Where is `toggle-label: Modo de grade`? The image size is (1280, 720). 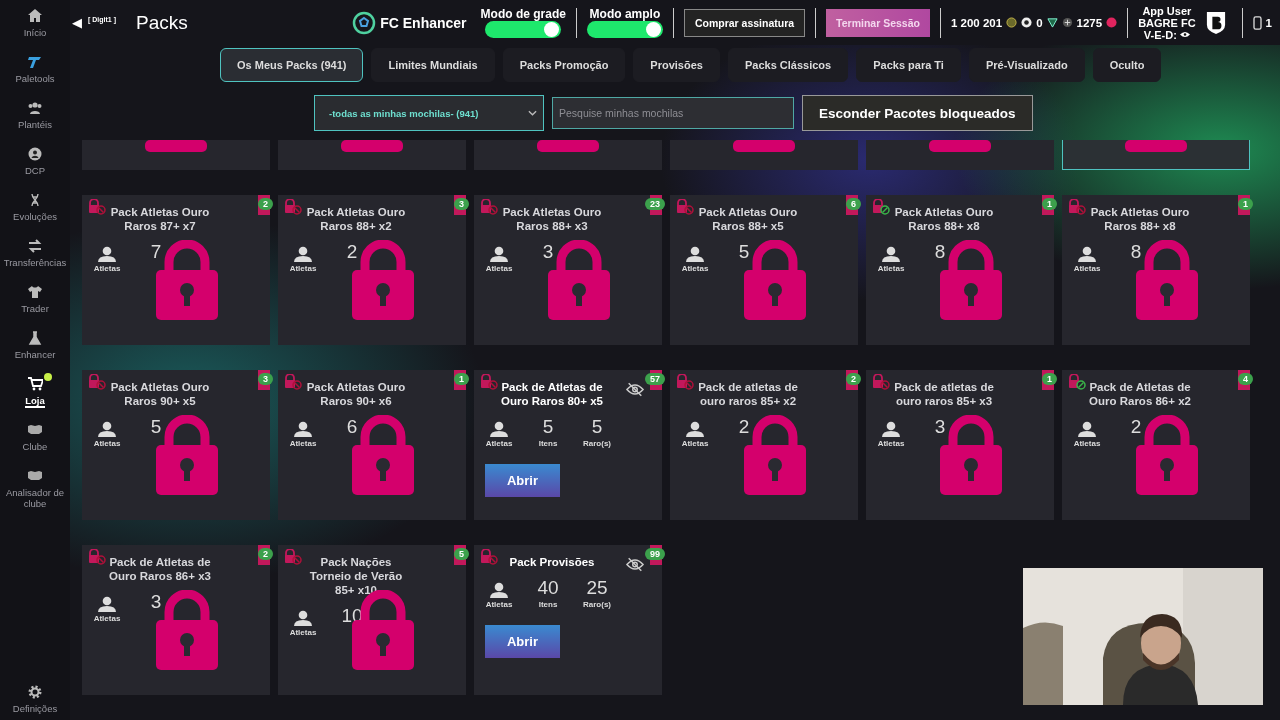
toggle-label: Modo de grade is located at coordinates (523, 14).